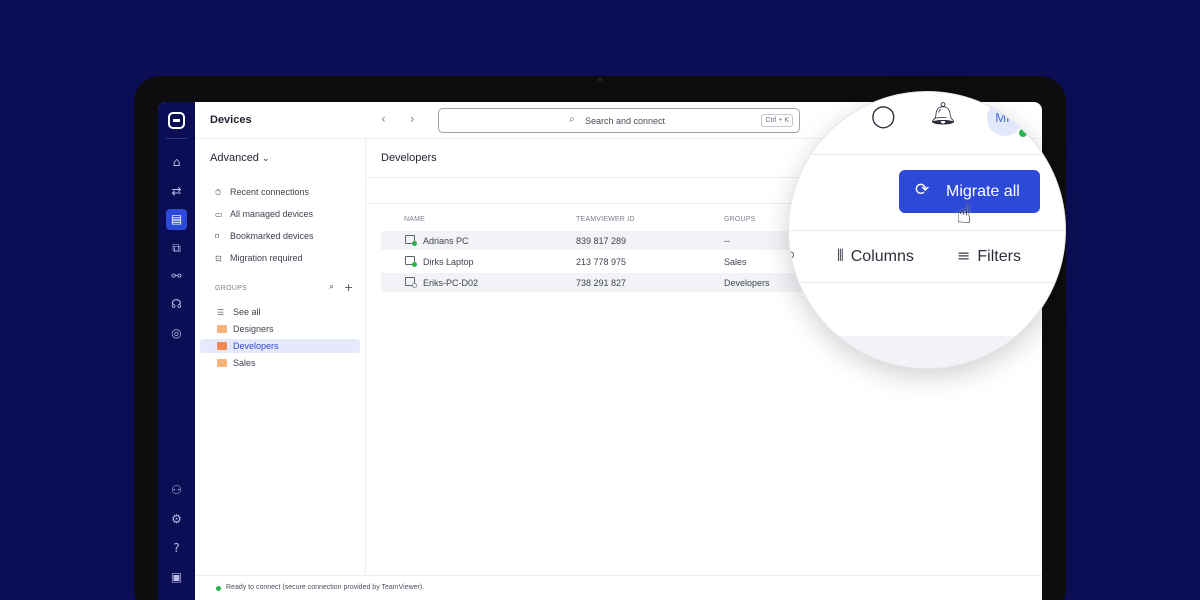 Image resolution: width=1200 pixels, height=600 pixels. Describe the element at coordinates (383, 119) in the screenshot. I see `back-chevron-icon: ‹` at that location.